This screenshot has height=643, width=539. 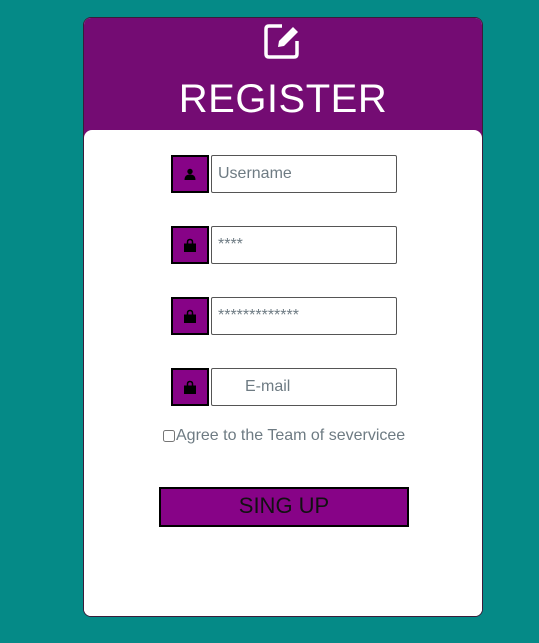 I want to click on card-header: REGISTER, so click(x=283, y=78).